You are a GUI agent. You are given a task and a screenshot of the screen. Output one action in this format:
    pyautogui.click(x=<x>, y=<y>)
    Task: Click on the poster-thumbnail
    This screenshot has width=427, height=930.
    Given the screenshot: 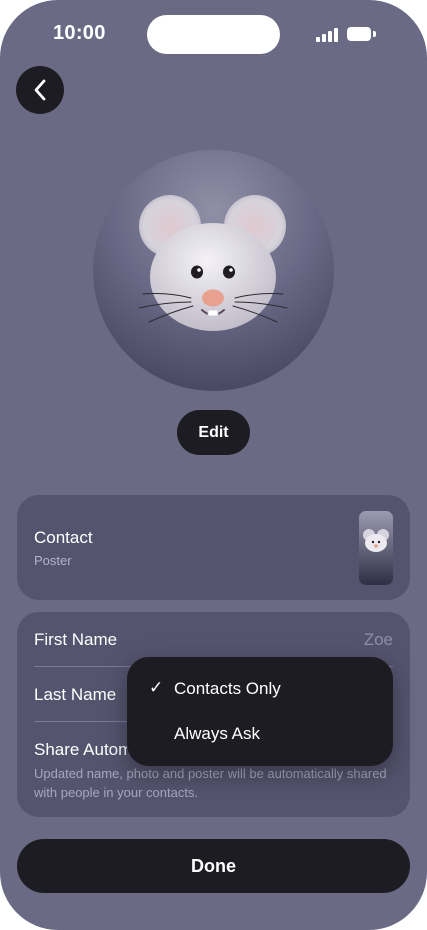 What is the action you would take?
    pyautogui.click(x=376, y=548)
    